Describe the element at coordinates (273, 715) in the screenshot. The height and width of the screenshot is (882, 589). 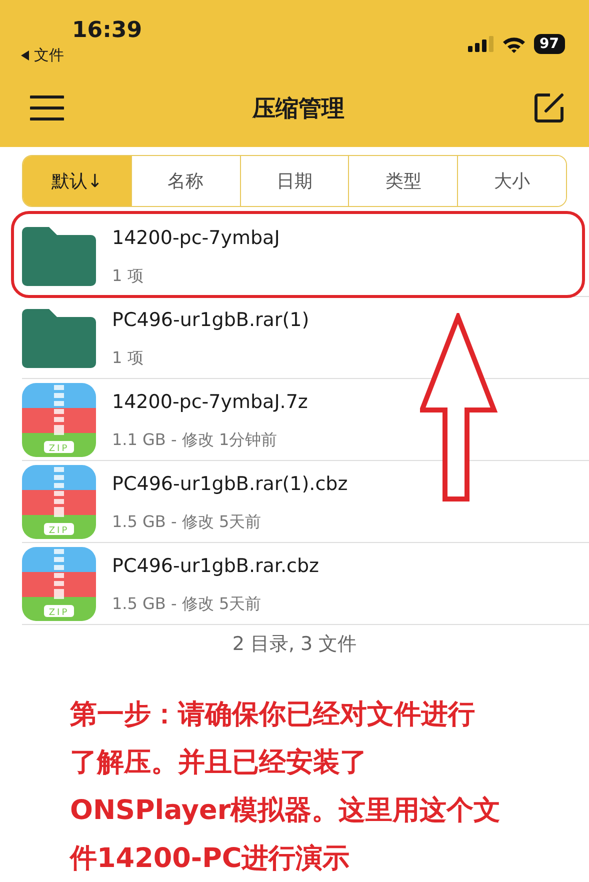
I see `instruction-caption: 第一步：请确保你已经对文件进行` at that location.